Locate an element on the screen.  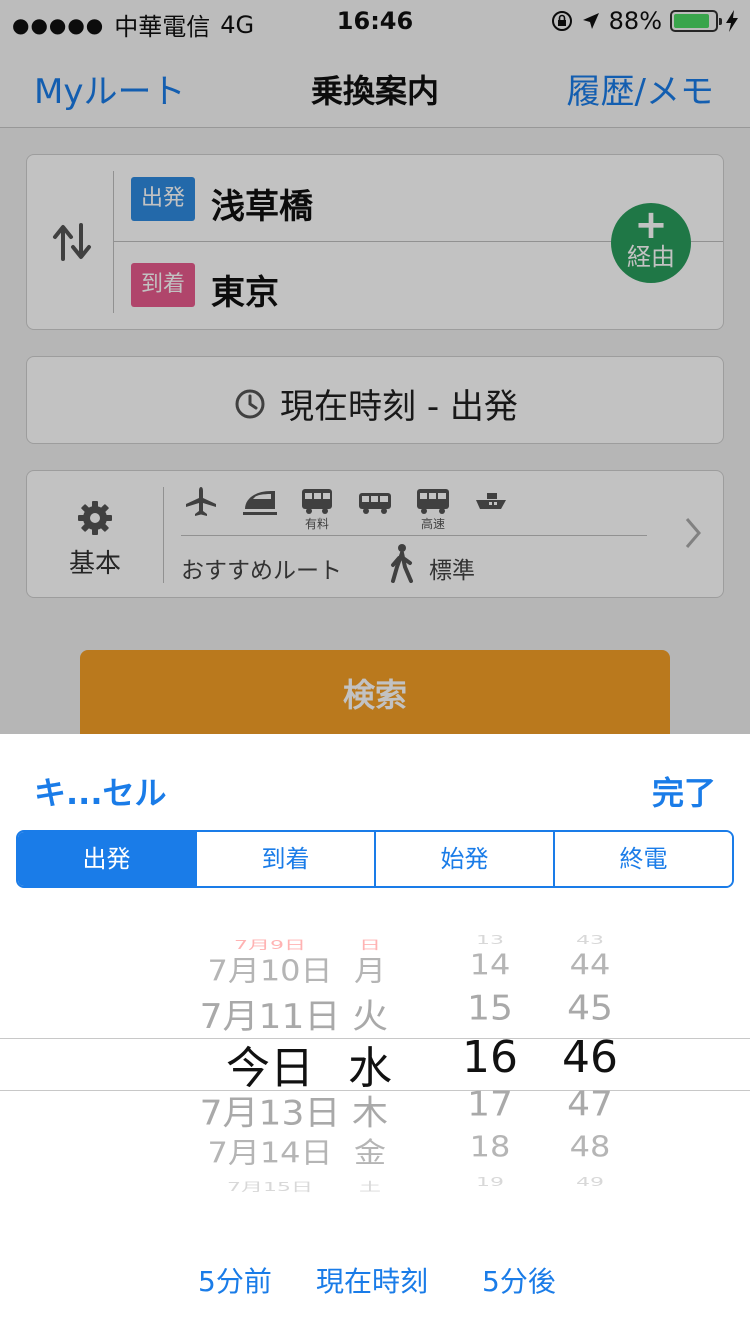
done-button: 完了 is located at coordinates (684, 791).